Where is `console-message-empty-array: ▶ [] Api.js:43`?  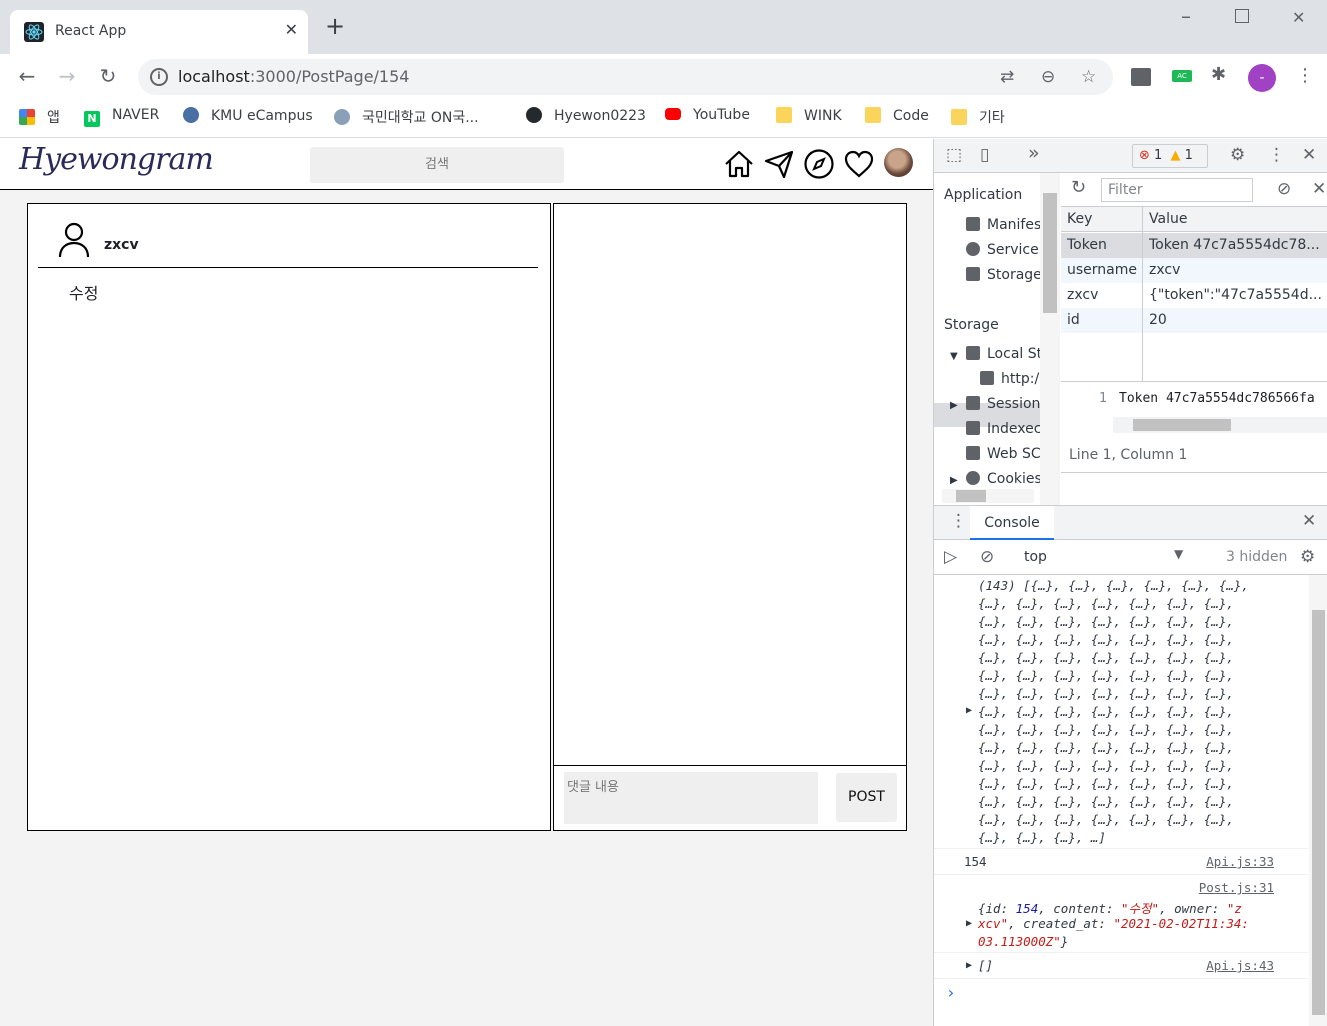
console-message-empty-array: ▶ [] Api.js:43 is located at coordinates (1121, 966).